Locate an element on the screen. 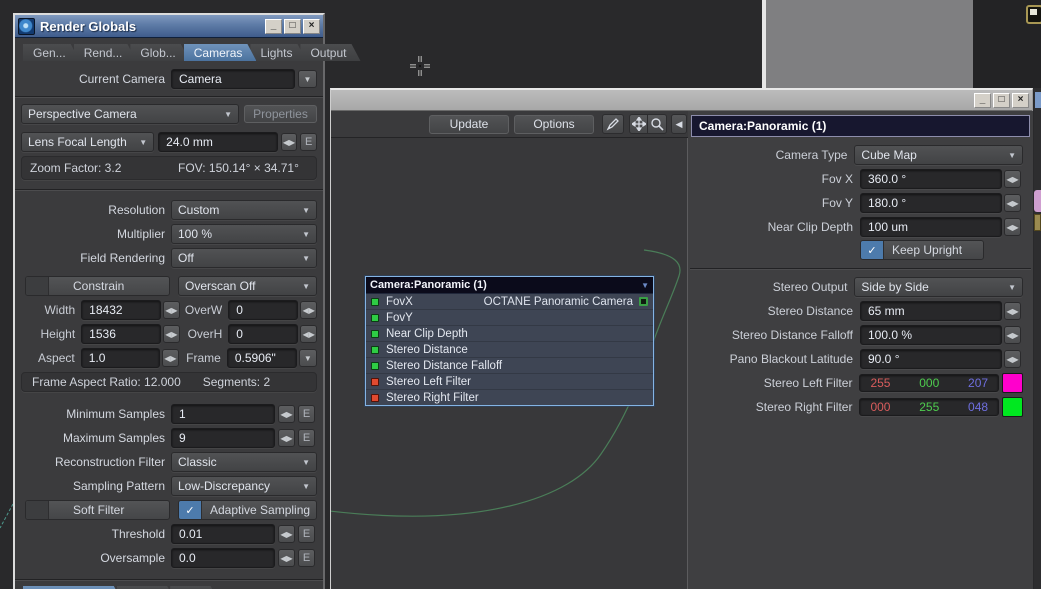  tab-output: Output is located at coordinates (330, 52).